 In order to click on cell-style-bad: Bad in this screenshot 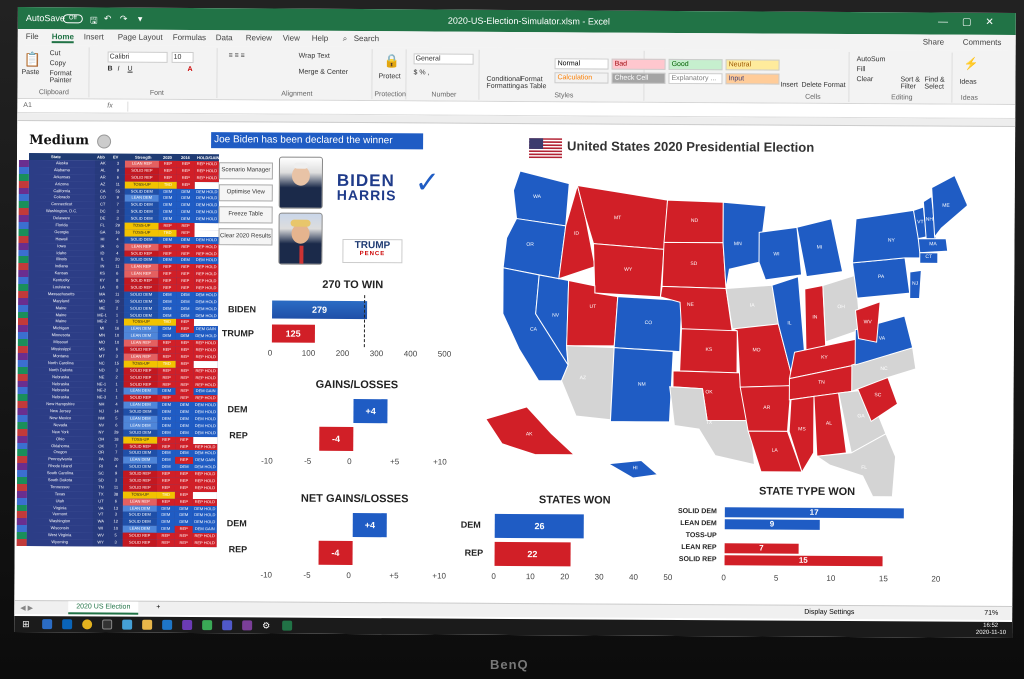, I will do `click(638, 64)`.